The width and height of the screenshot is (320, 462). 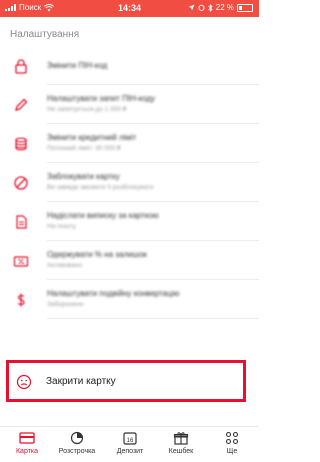 What do you see at coordinates (77, 451) in the screenshot?
I see `tab-label: Розстрочка` at bounding box center [77, 451].